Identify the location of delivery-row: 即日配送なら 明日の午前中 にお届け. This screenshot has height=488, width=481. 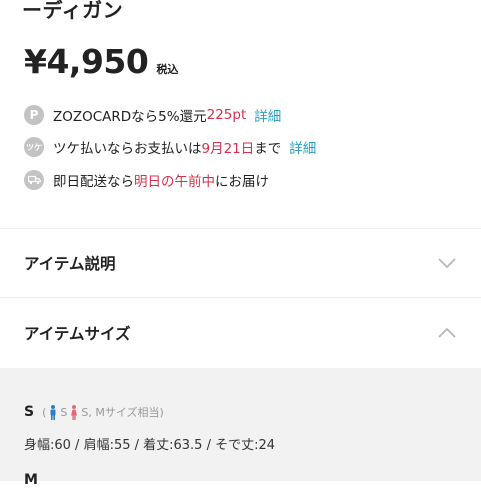
(146, 180).